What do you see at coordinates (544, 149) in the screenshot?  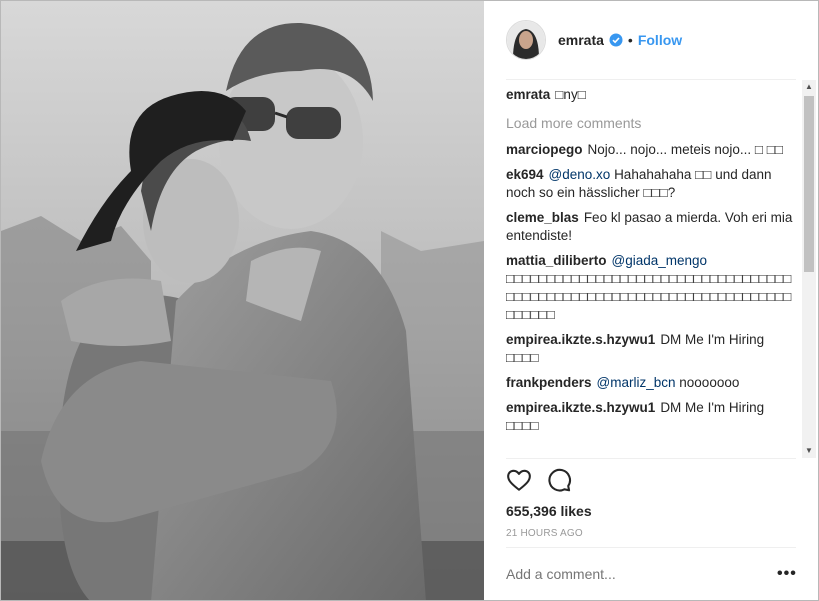 I see `comment-username: marciopego` at bounding box center [544, 149].